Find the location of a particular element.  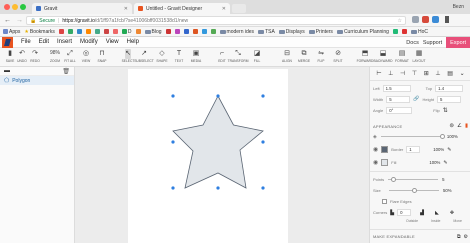

docs-link: Docs is located at coordinates (412, 43).